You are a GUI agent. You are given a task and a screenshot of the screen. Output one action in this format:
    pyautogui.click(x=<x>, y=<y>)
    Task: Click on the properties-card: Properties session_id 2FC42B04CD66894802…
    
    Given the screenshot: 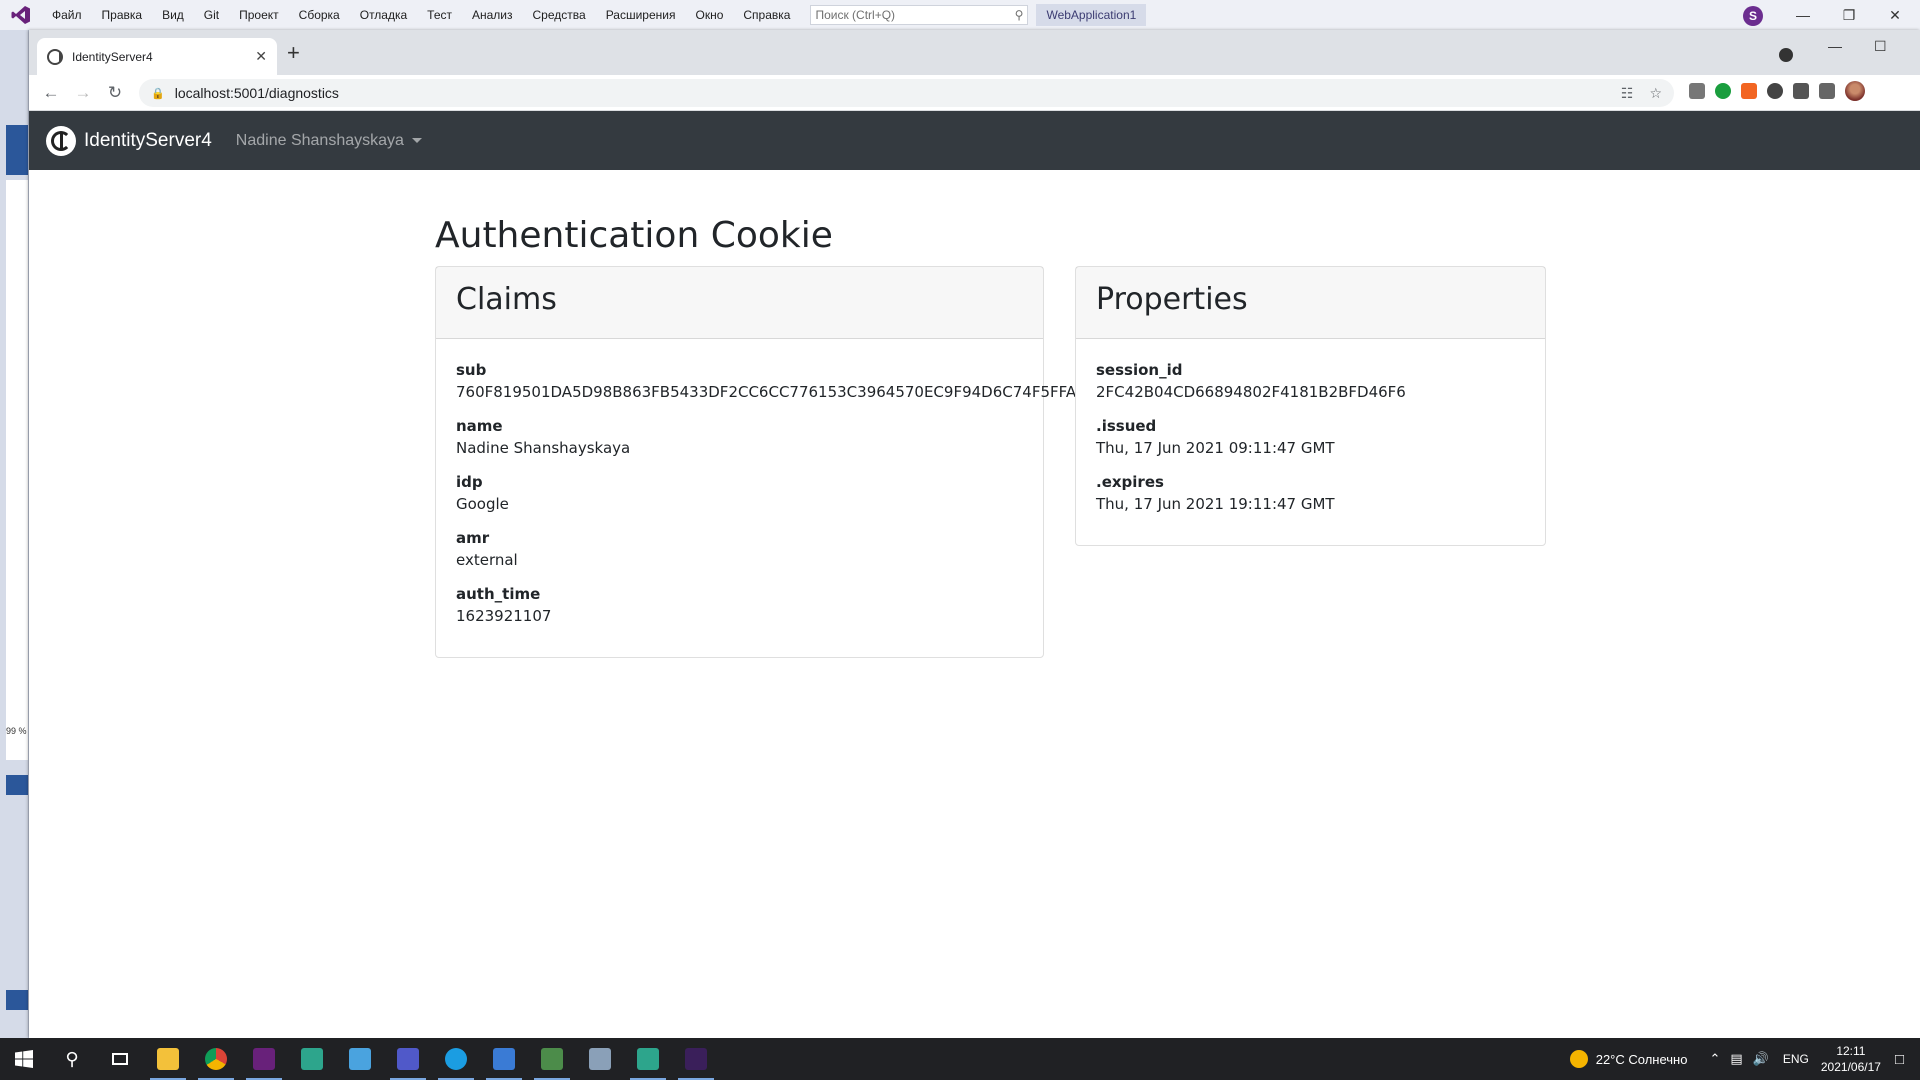 What is the action you would take?
    pyautogui.click(x=1310, y=406)
    